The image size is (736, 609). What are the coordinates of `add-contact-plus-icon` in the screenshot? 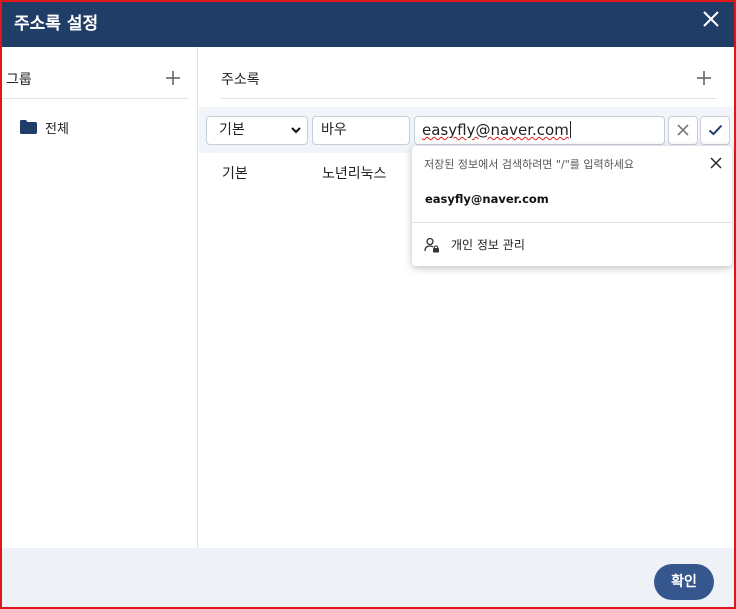 It's located at (704, 78).